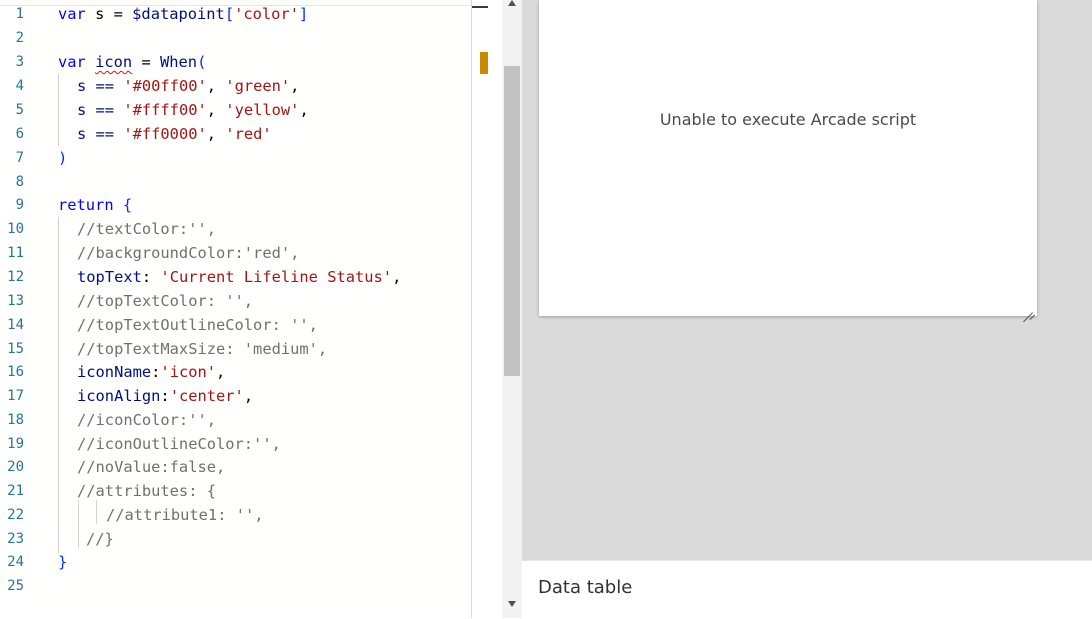  What do you see at coordinates (235, 372) in the screenshot?
I see `code-line: 16 iconName:'icon',` at bounding box center [235, 372].